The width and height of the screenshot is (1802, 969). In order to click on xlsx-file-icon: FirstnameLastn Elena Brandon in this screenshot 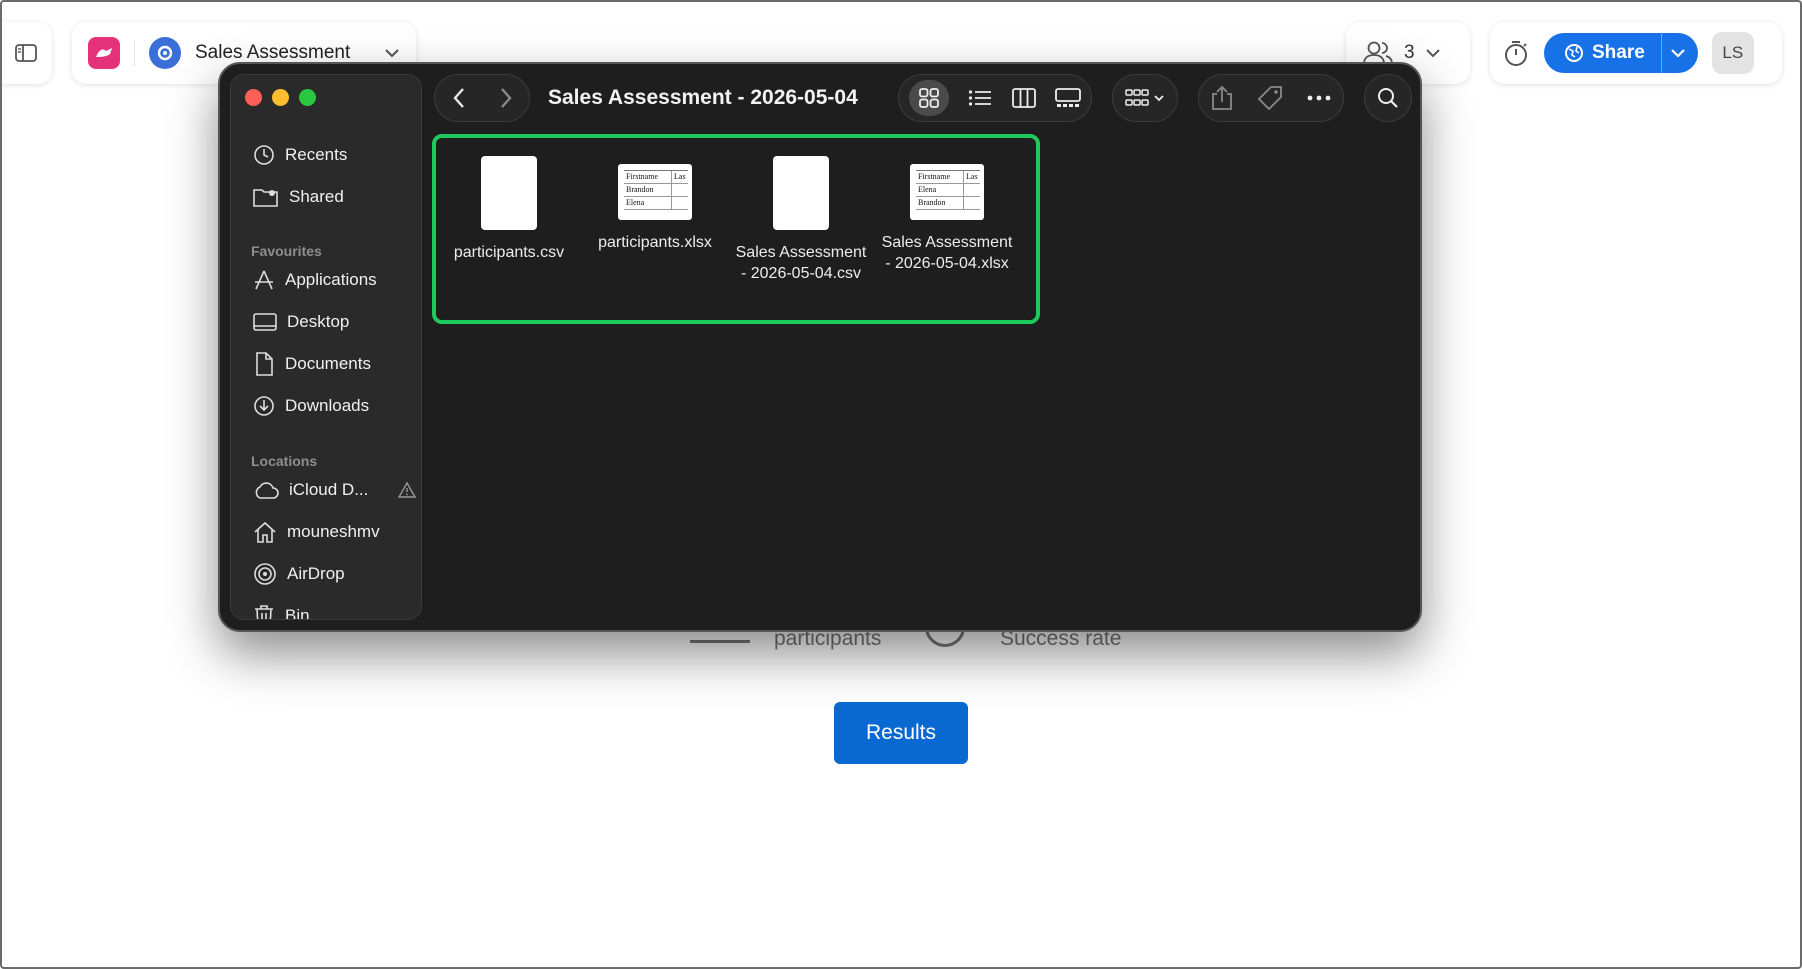, I will do `click(947, 192)`.